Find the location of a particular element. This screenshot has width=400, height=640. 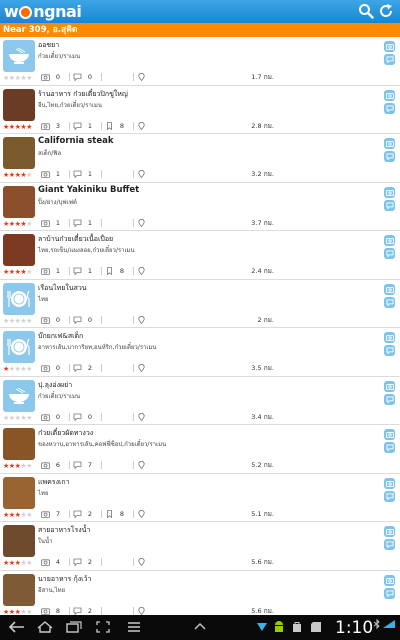

search-icon is located at coordinates (366, 11).